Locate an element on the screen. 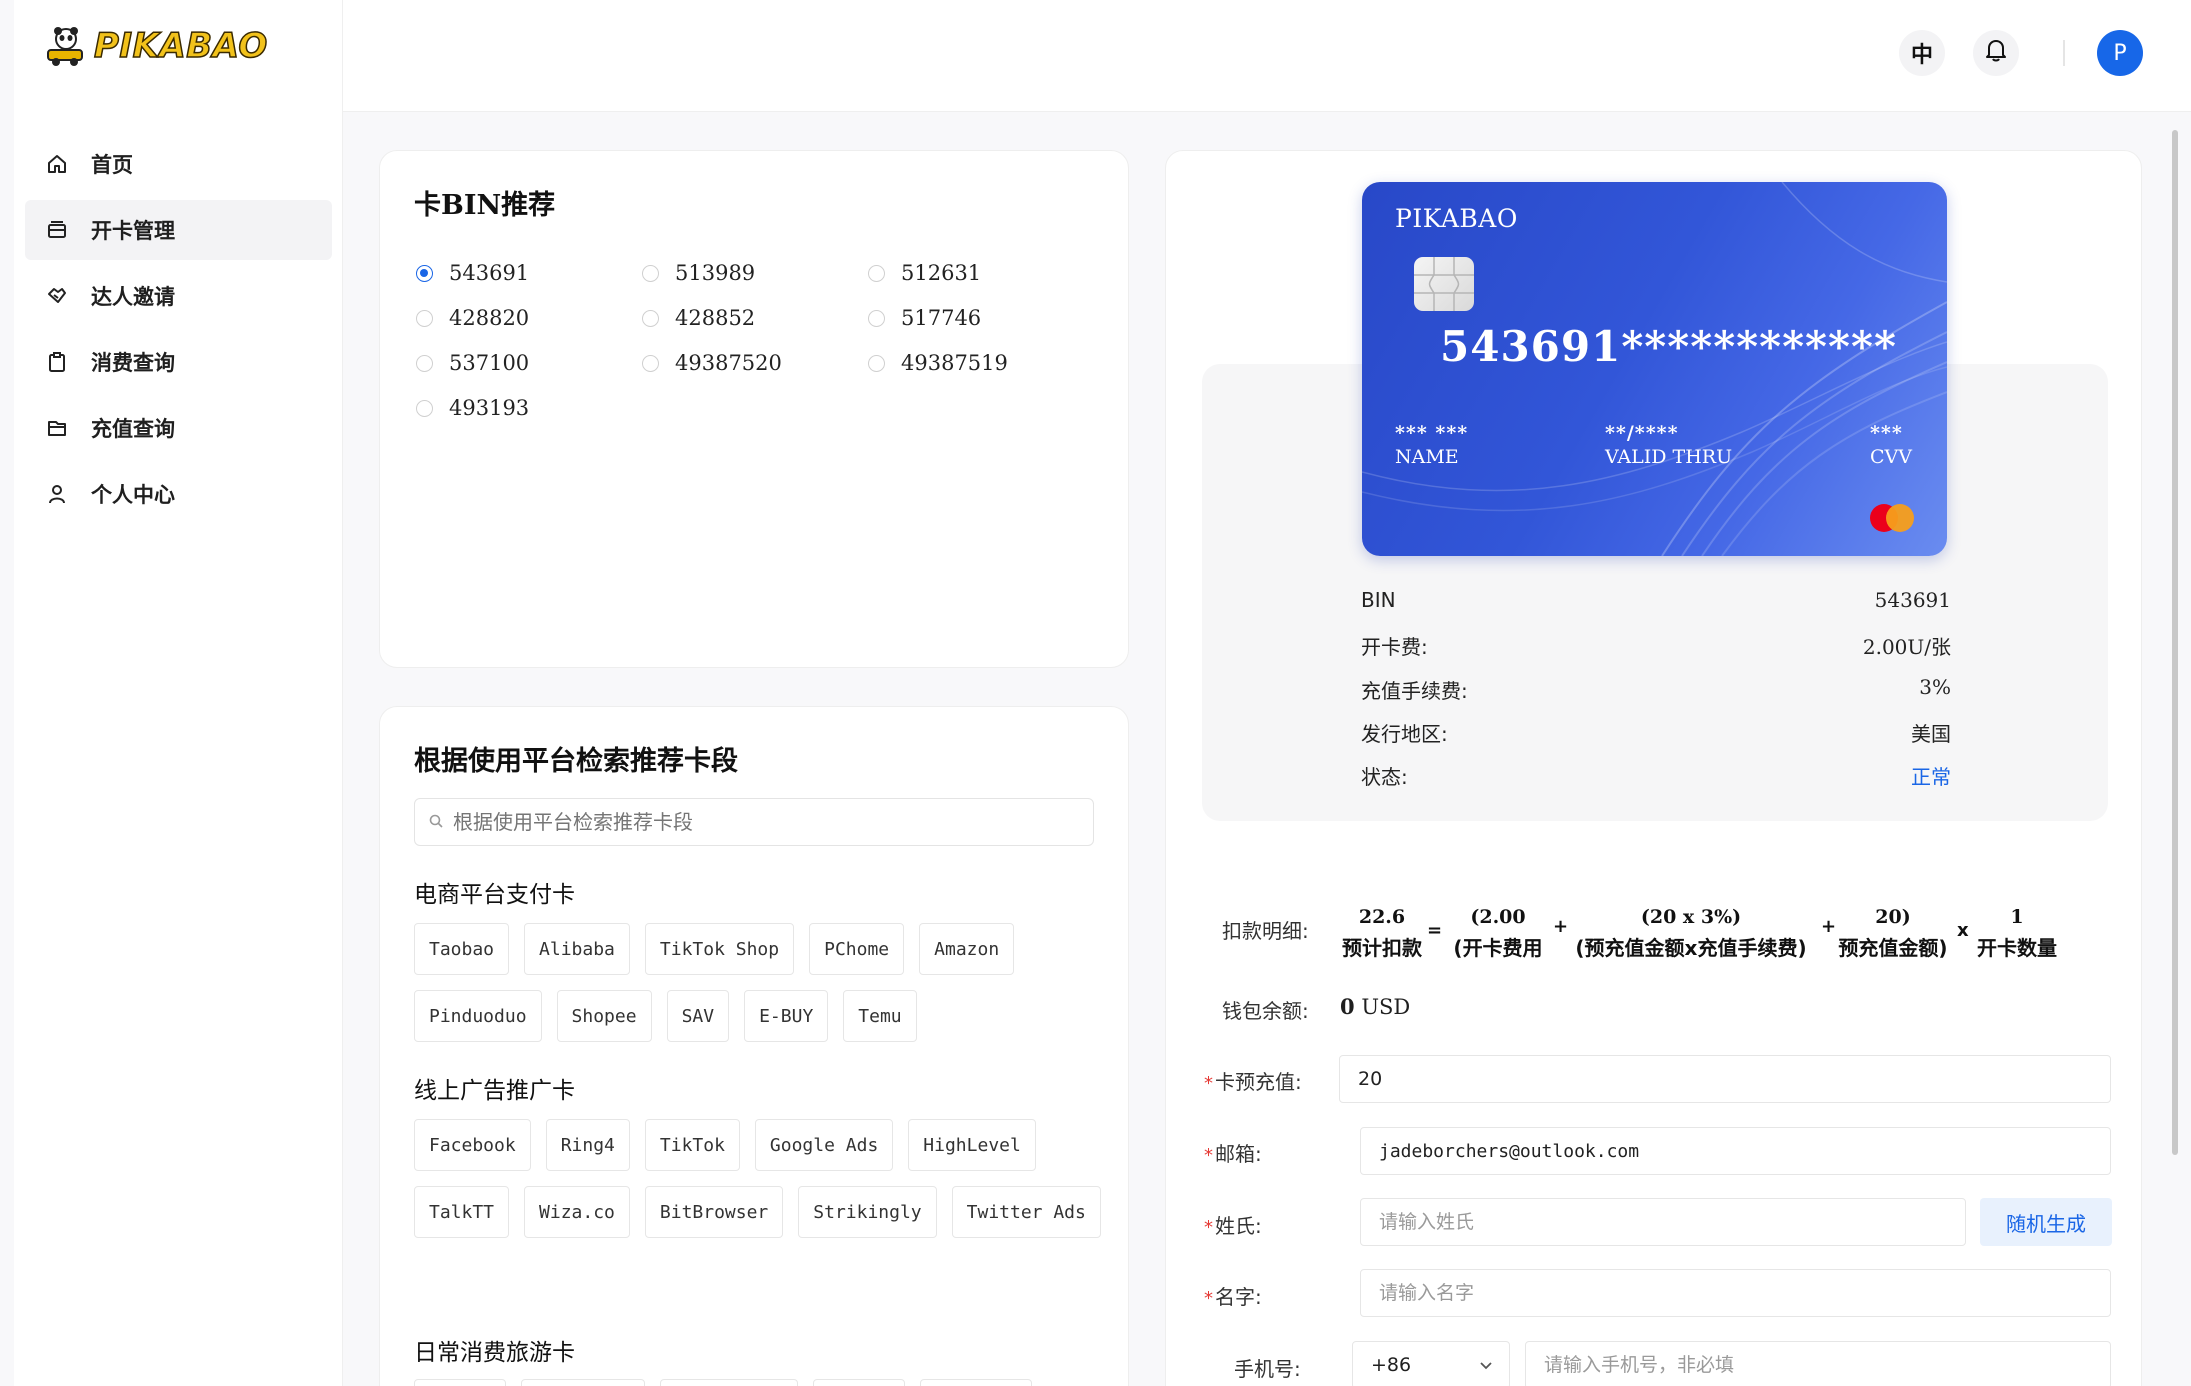  firstname-field is located at coordinates (1735, 1293).